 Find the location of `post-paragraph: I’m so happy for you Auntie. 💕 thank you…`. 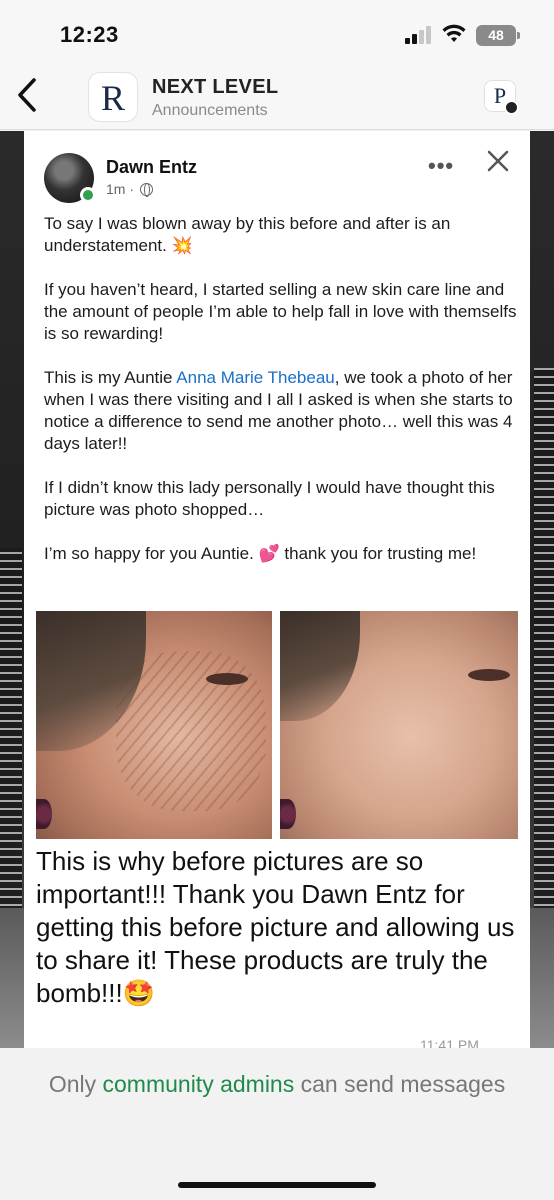

post-paragraph: I’m so happy for you Auntie. 💕 thank you… is located at coordinates (260, 553).